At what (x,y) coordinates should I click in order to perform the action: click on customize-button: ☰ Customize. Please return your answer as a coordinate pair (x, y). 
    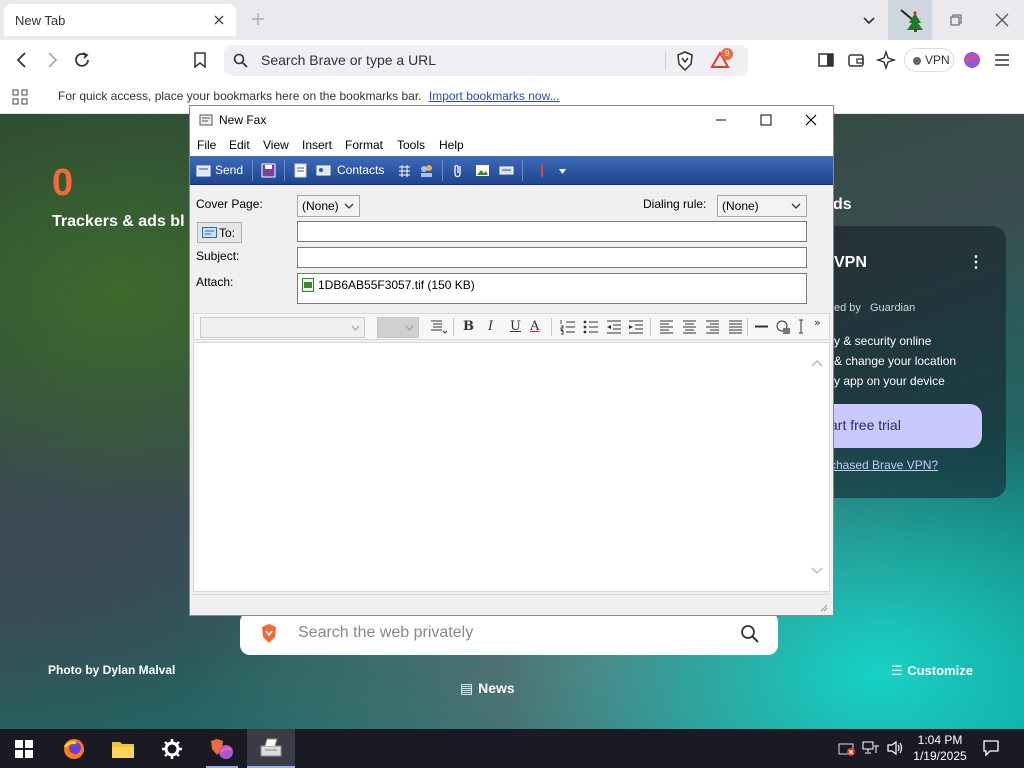
    Looking at the image, I should click on (932, 671).